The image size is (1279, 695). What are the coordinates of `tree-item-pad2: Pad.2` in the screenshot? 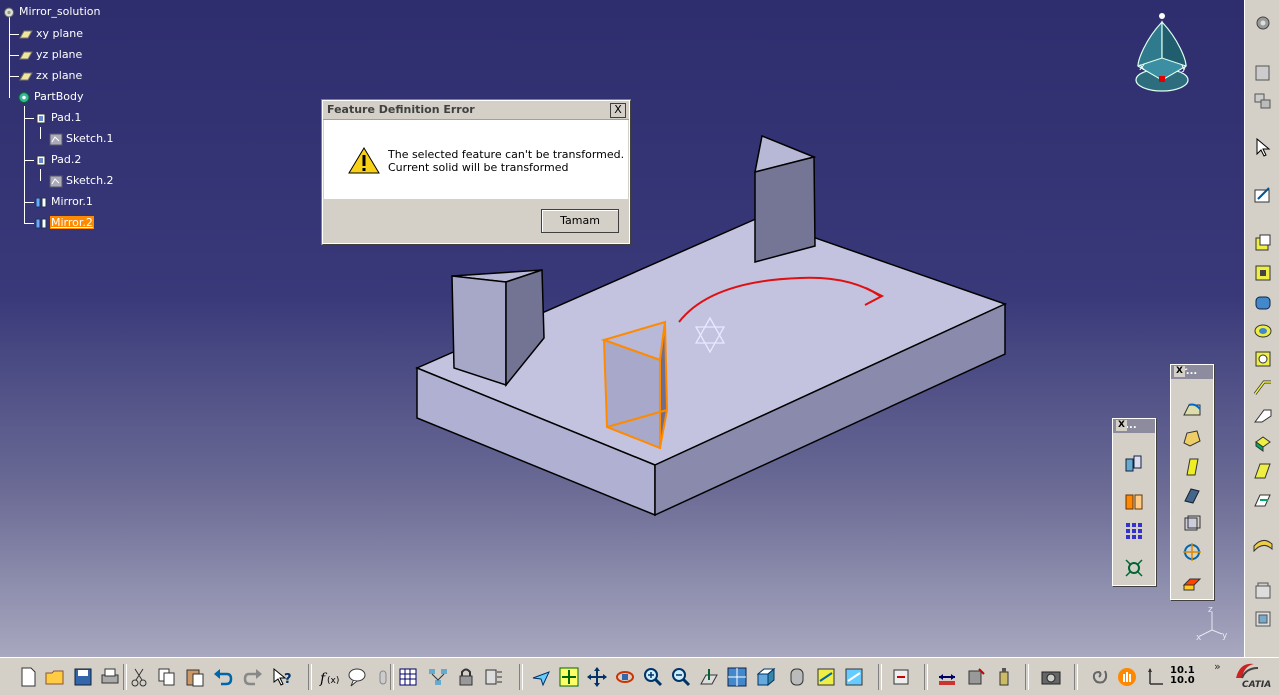 It's located at (58, 160).